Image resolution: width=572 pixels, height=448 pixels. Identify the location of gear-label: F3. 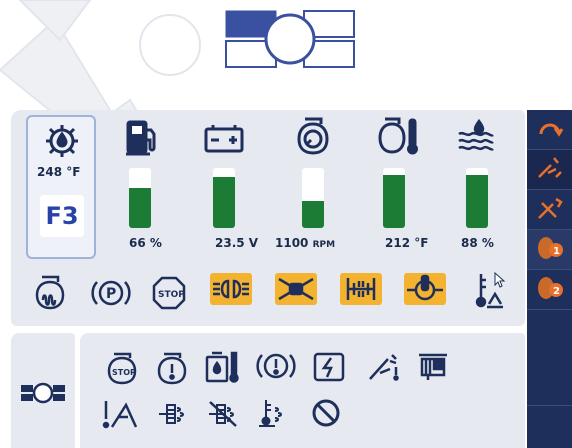
(62, 216).